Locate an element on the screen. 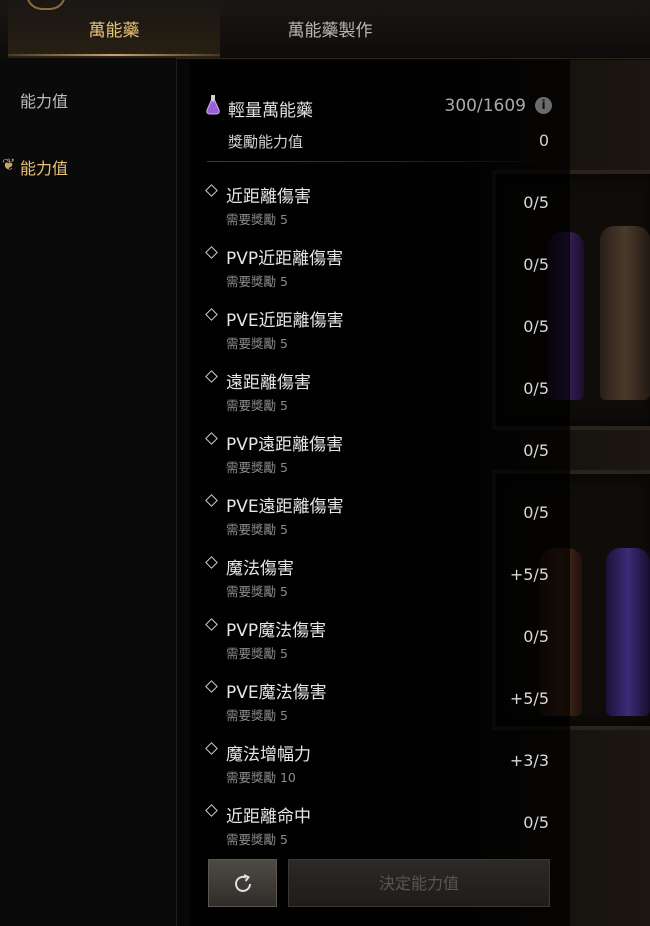  divider is located at coordinates (379, 161).